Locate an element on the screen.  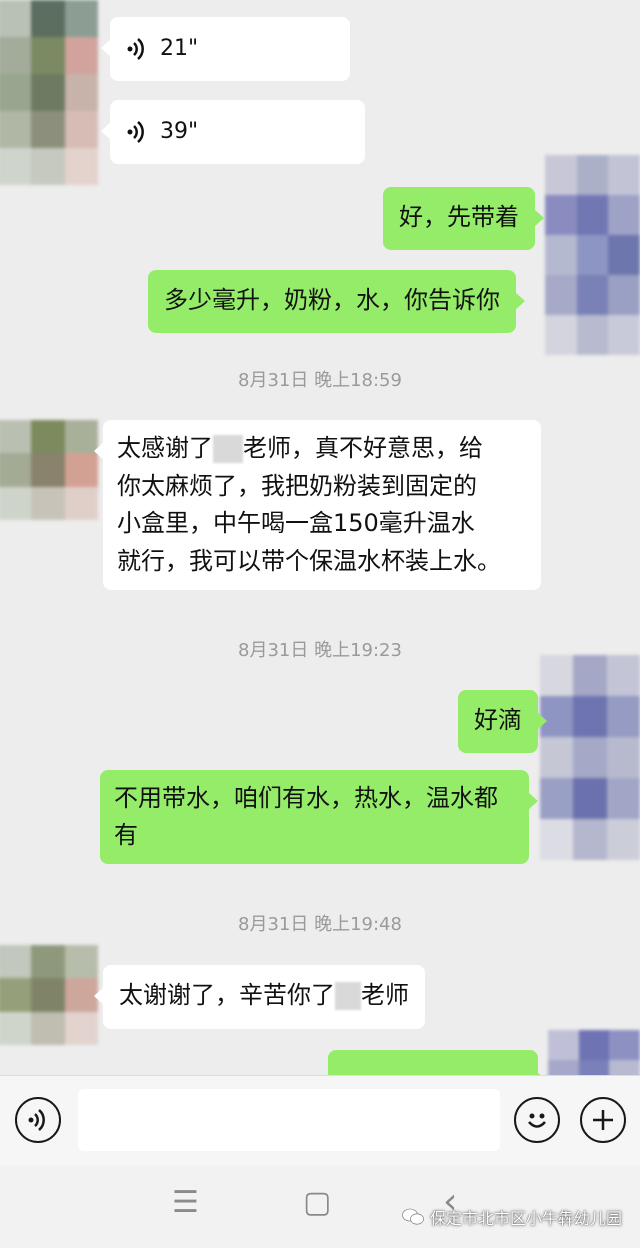
input-bar is located at coordinates (320, 1120).